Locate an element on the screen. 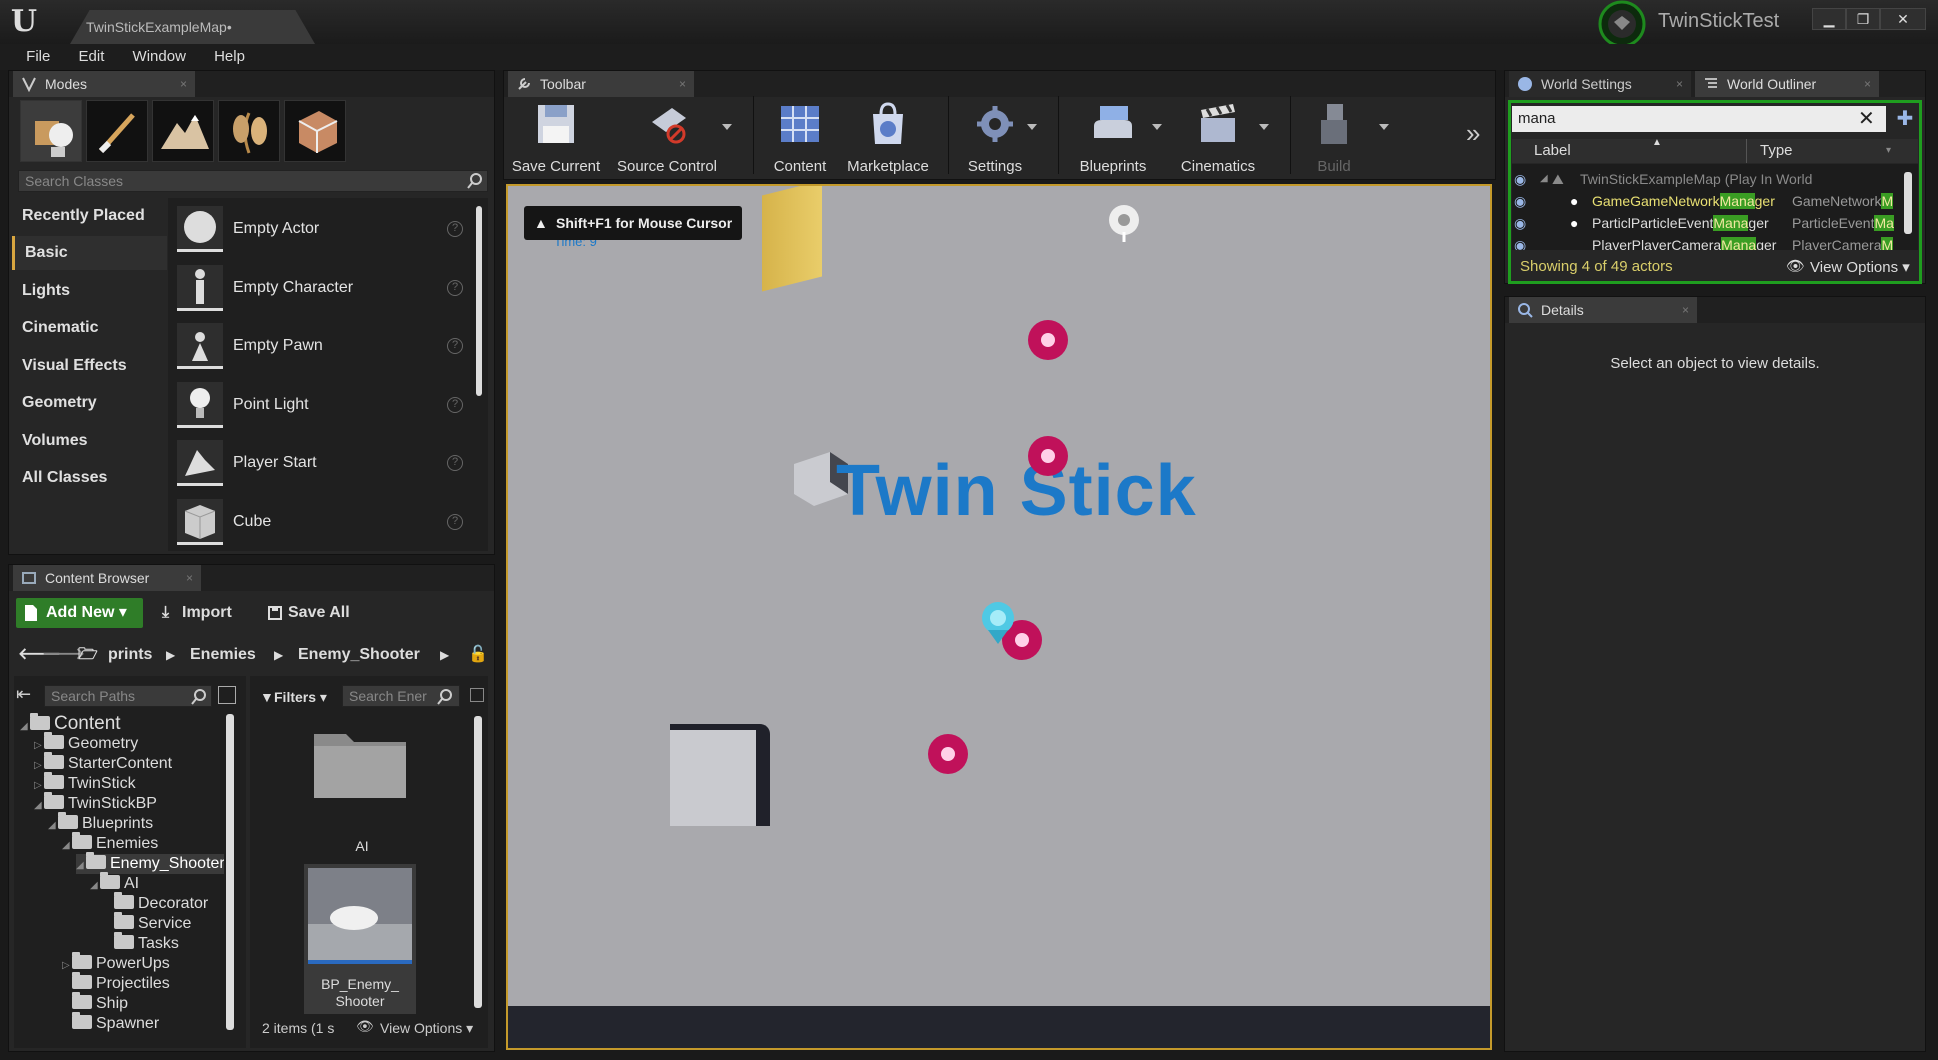 The height and width of the screenshot is (1060, 1938). placeable-scrollbar is located at coordinates (479, 301).